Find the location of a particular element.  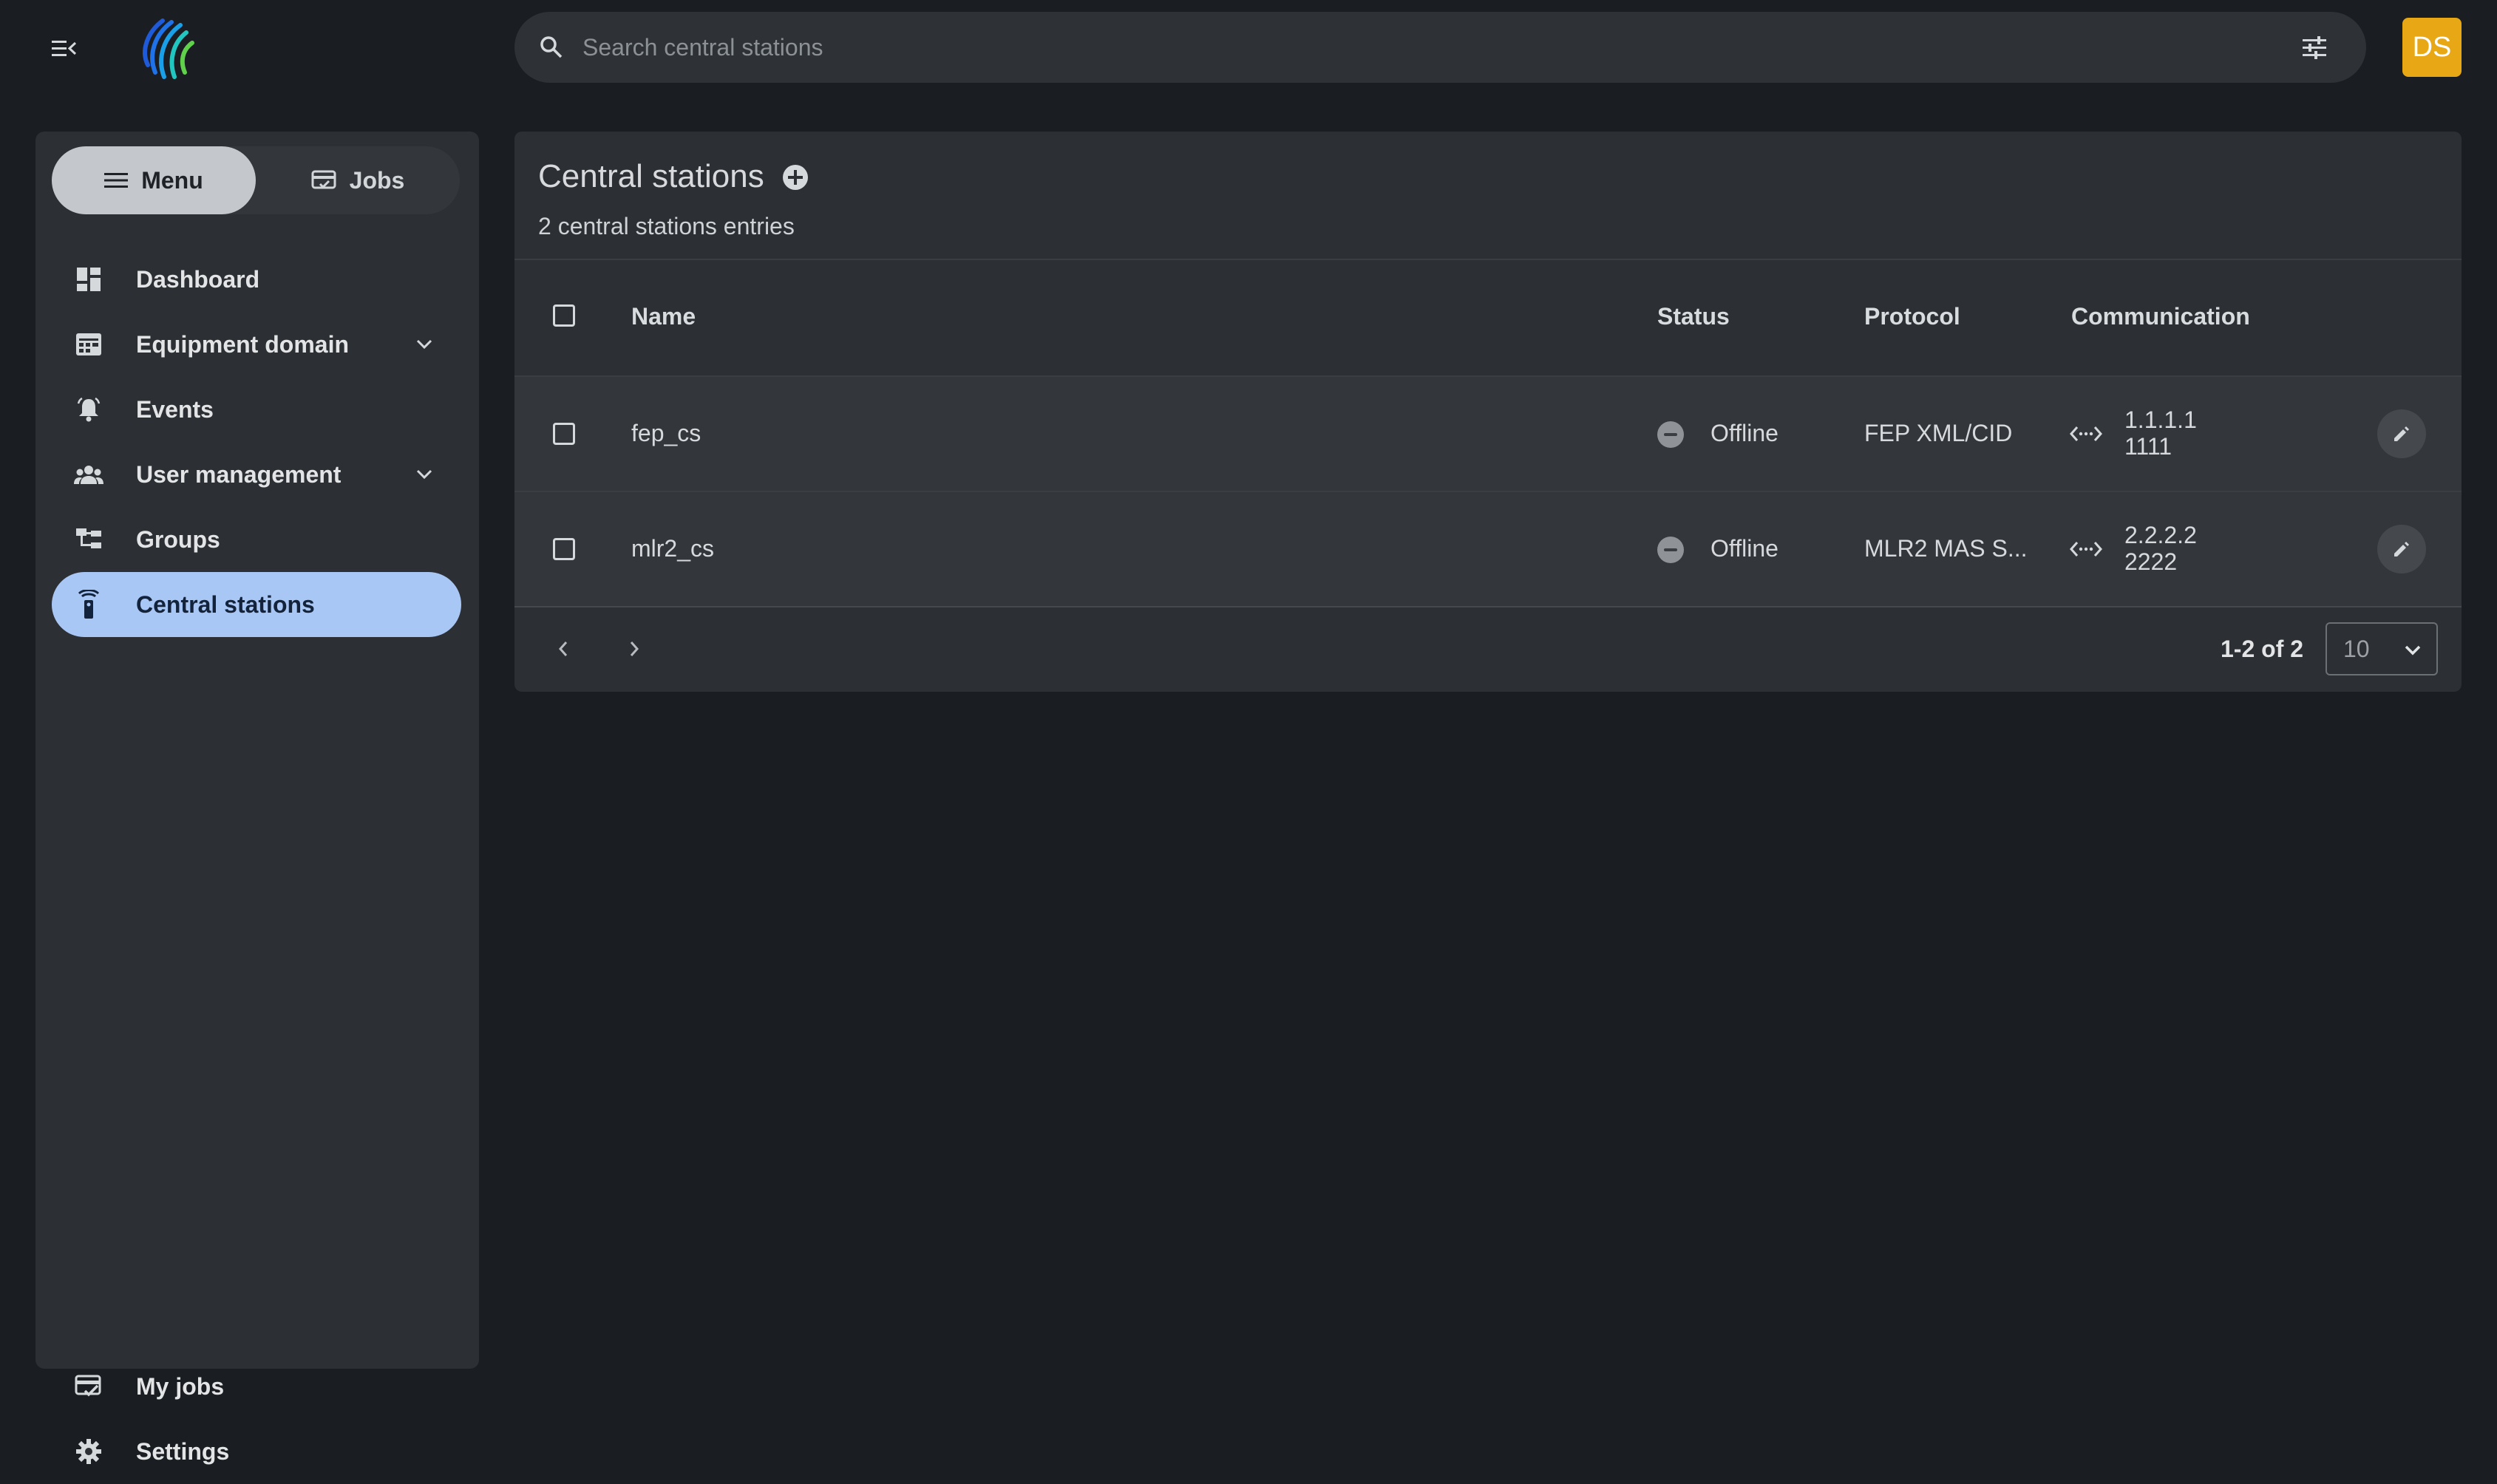

table-row: fep_cs Offline FEP XML/CID 1.1.1.1 1111 is located at coordinates (1488, 434).